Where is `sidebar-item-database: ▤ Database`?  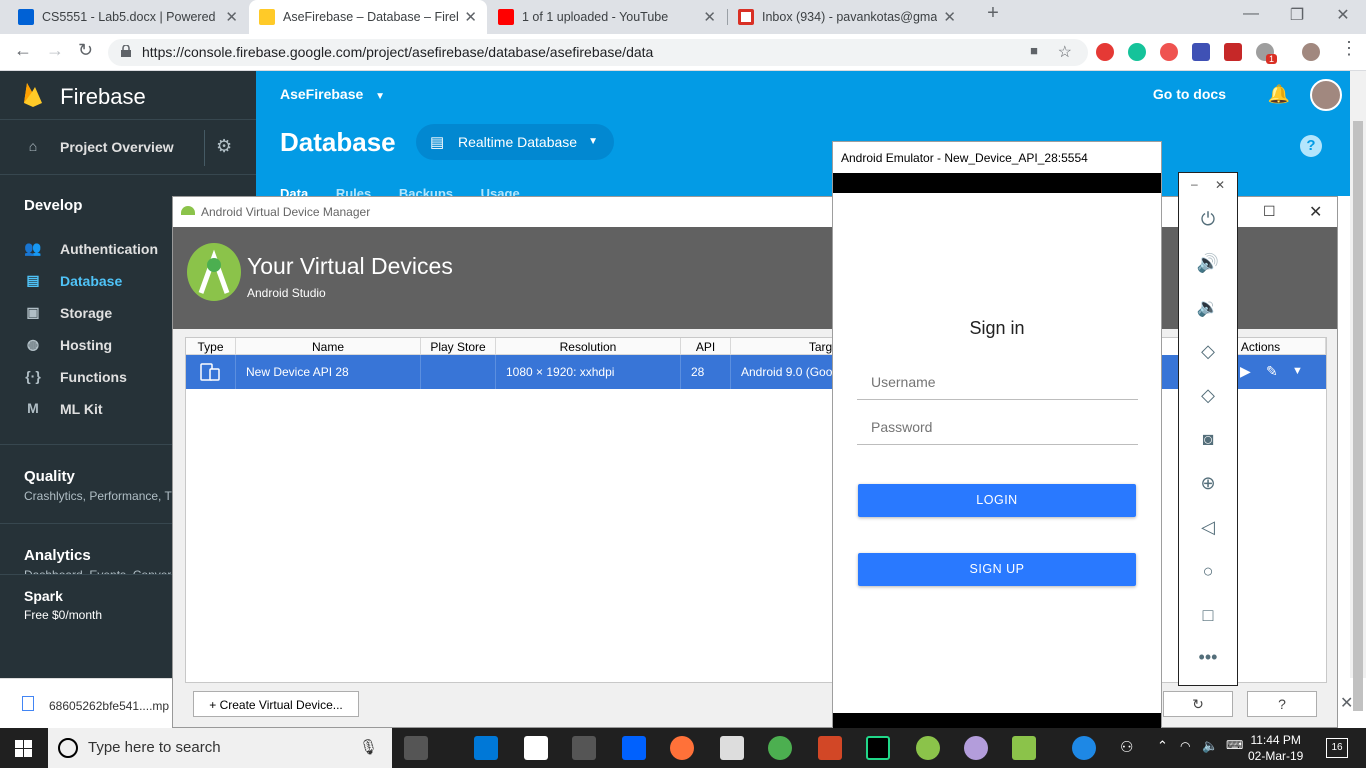 sidebar-item-database: ▤ Database is located at coordinates (73, 281).